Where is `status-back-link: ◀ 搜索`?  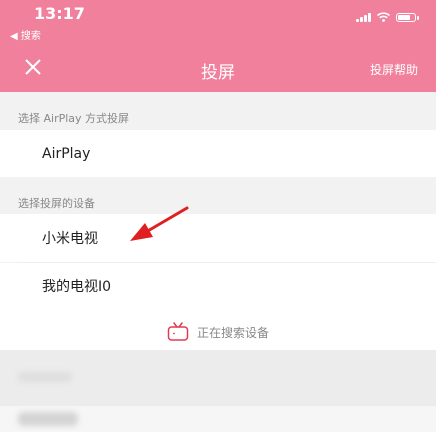
status-back-link: ◀ 搜索 is located at coordinates (25, 34).